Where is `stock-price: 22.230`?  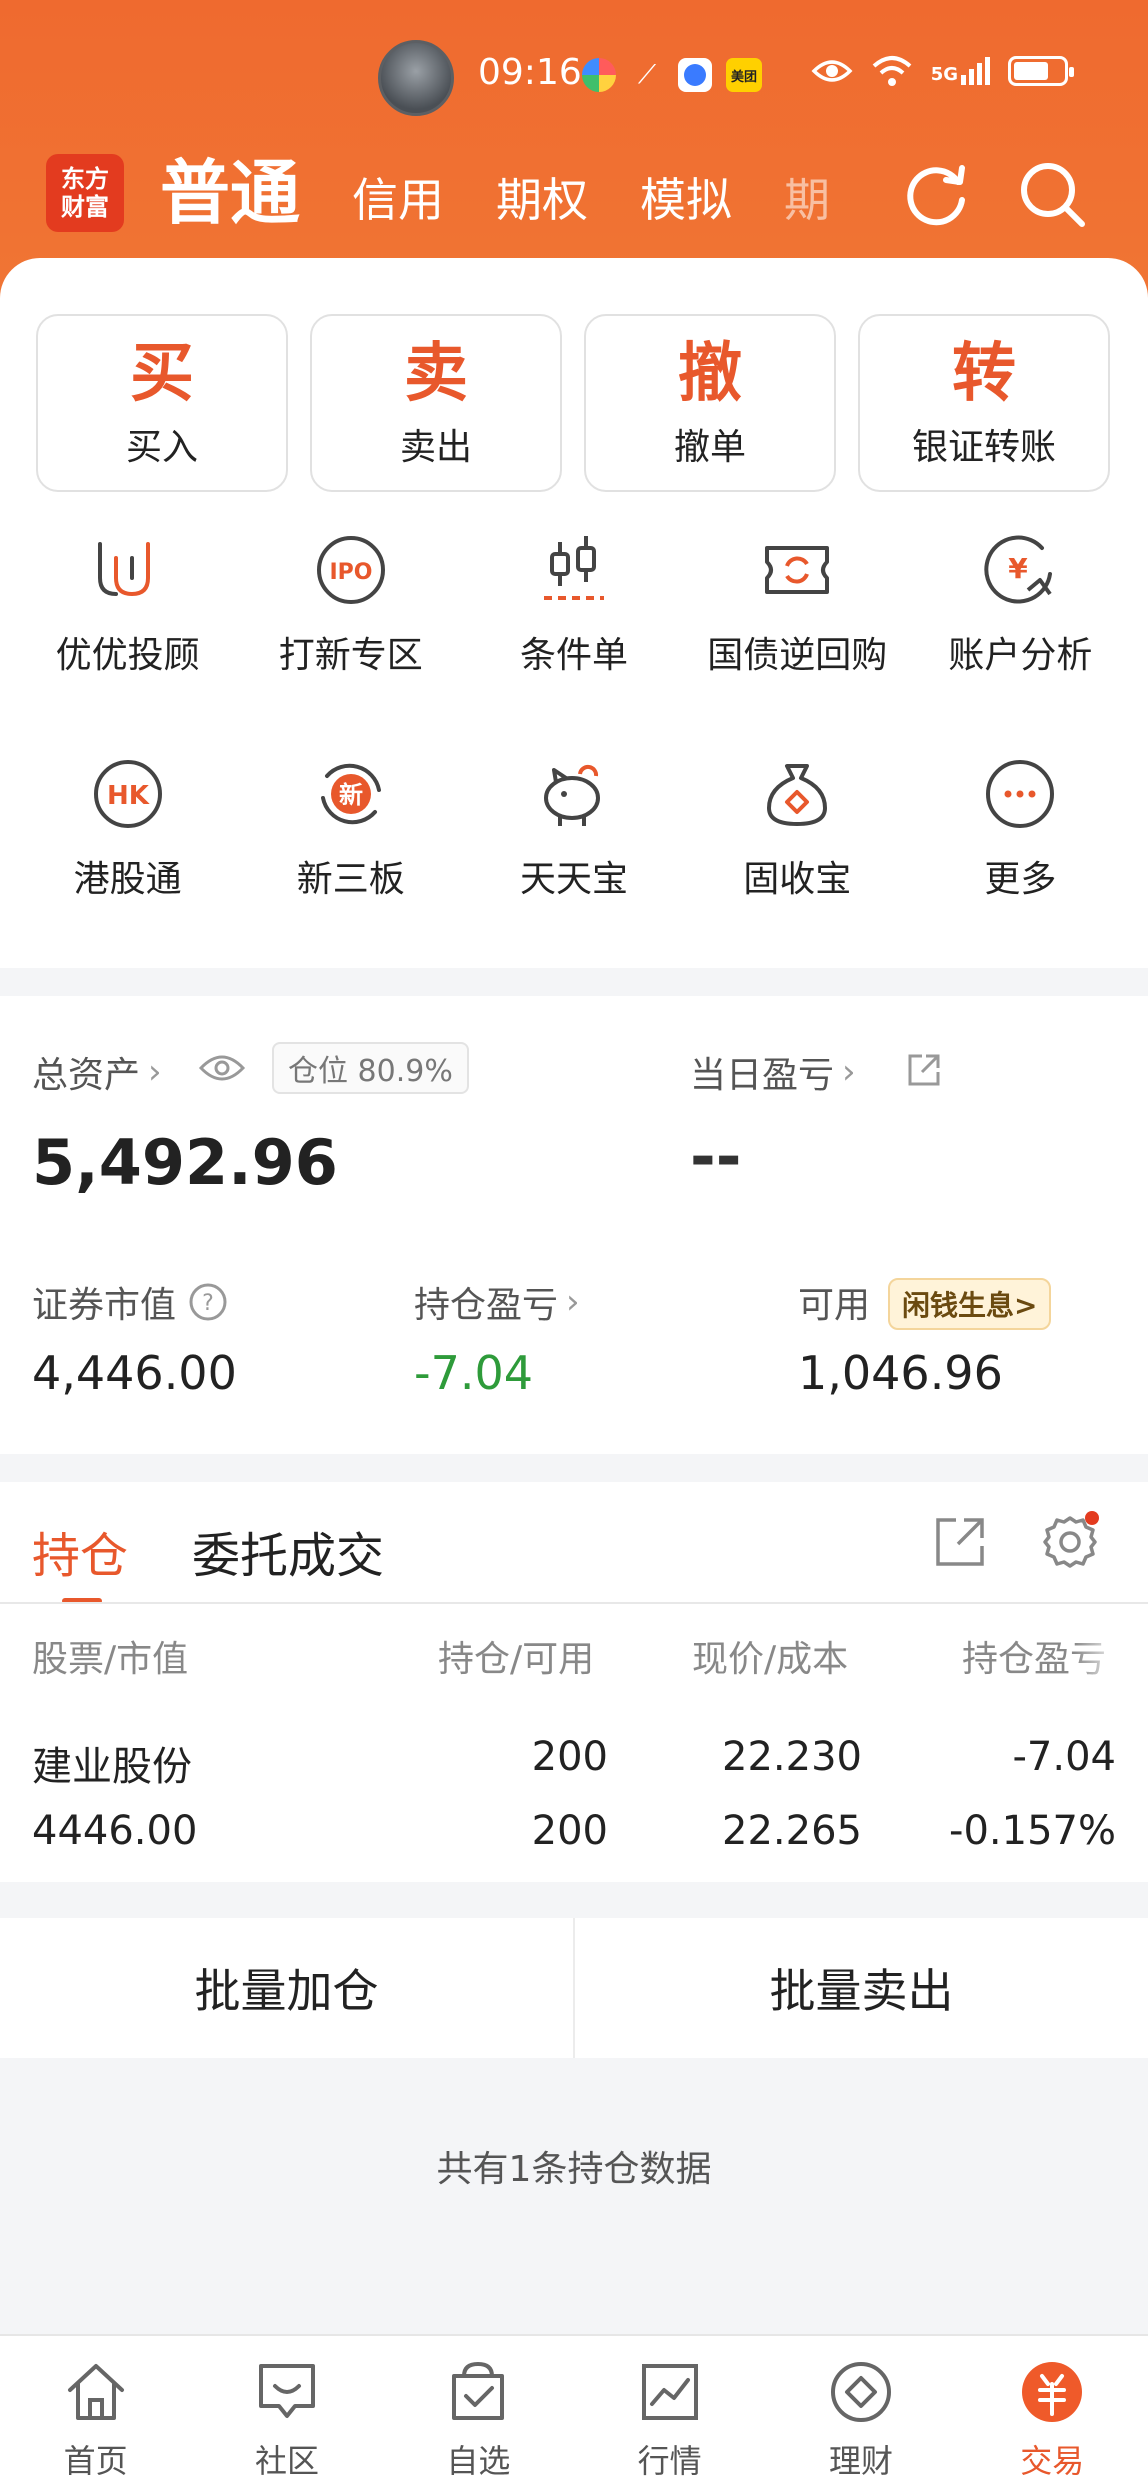 stock-price: 22.230 is located at coordinates (792, 1757).